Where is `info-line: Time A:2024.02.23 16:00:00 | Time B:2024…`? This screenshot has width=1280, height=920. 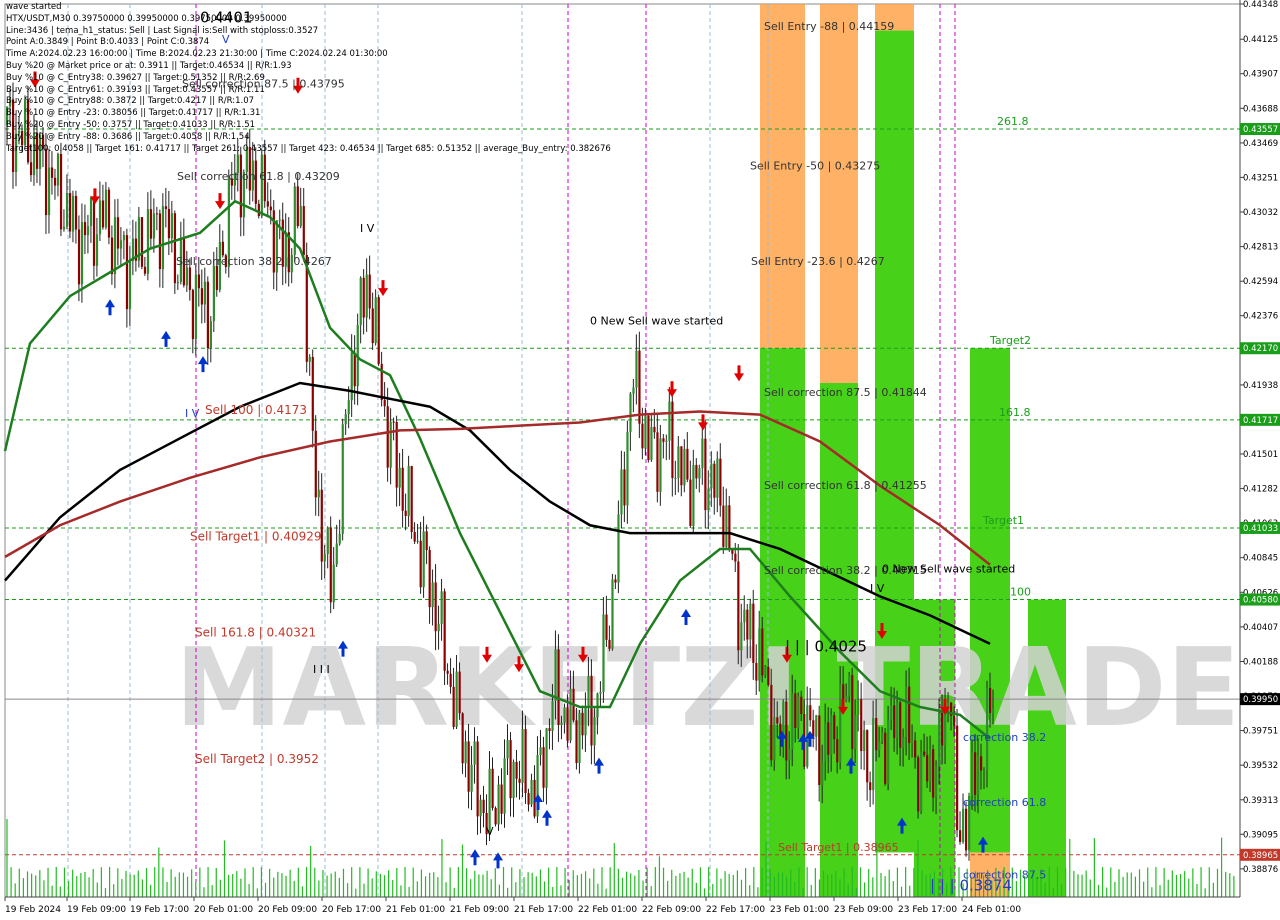
info-line: Time A:2024.02.23 16:00:00 | Time B:2024… is located at coordinates (197, 54).